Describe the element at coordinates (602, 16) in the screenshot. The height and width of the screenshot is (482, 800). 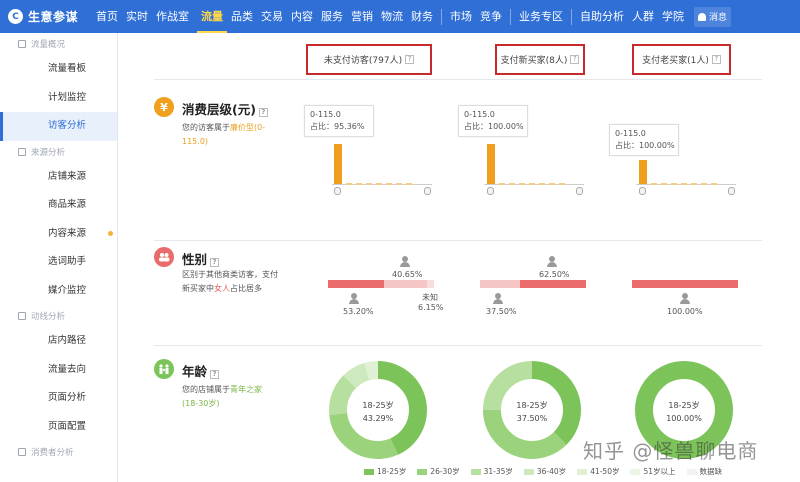
I see `nav-self-analysis: 自助分析` at that location.